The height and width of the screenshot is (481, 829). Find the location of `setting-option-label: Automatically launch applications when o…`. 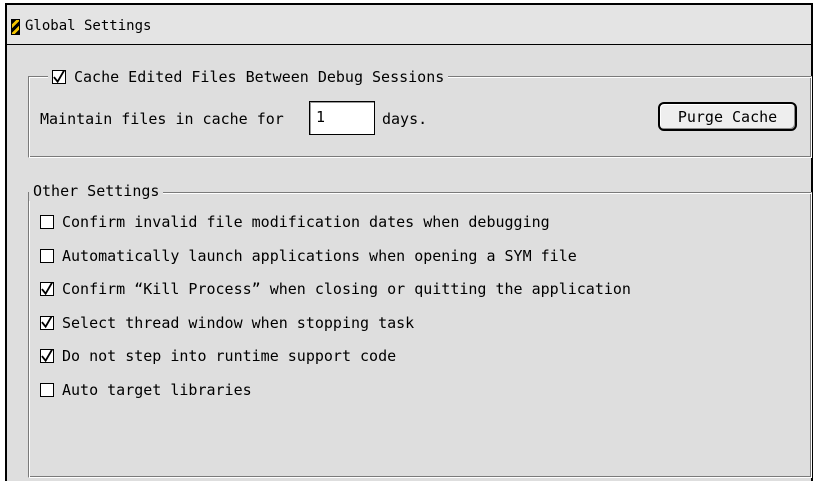

setting-option-label: Automatically launch applications when o… is located at coordinates (319, 255).